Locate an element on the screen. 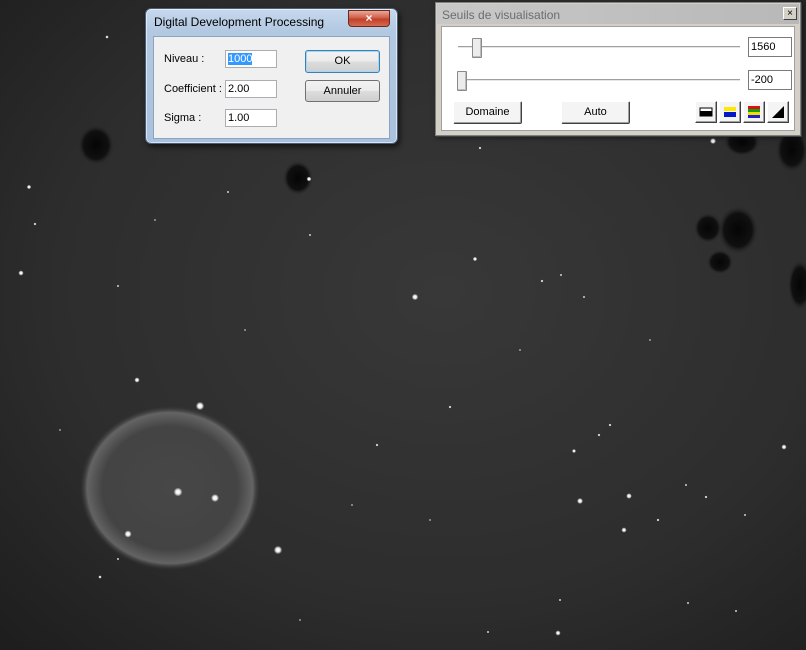 This screenshot has height=650, width=806. sigma-field: 1.00 is located at coordinates (251, 118).